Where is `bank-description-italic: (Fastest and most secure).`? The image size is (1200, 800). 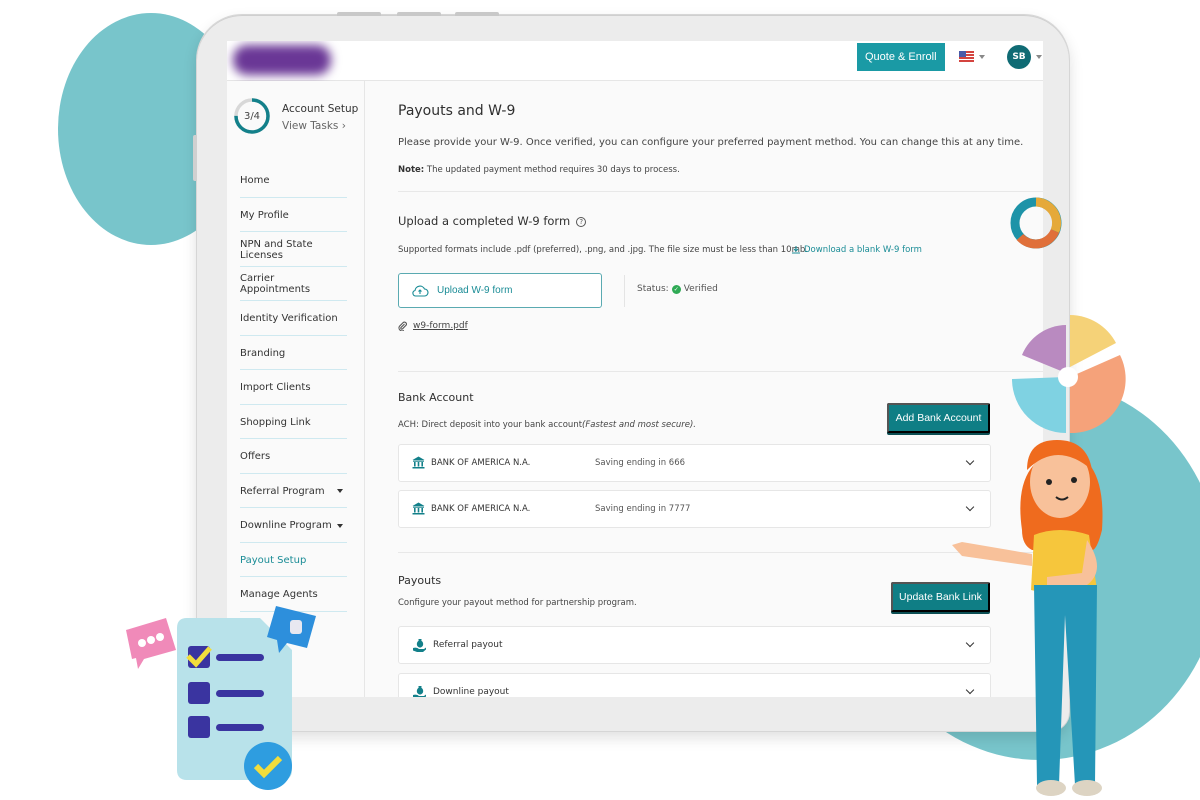 bank-description-italic: (Fastest and most secure). is located at coordinates (639, 425).